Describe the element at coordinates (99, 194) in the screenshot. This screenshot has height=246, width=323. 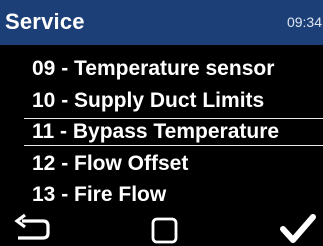
I see `menu-item-label: 13 - Fire Flow` at that location.